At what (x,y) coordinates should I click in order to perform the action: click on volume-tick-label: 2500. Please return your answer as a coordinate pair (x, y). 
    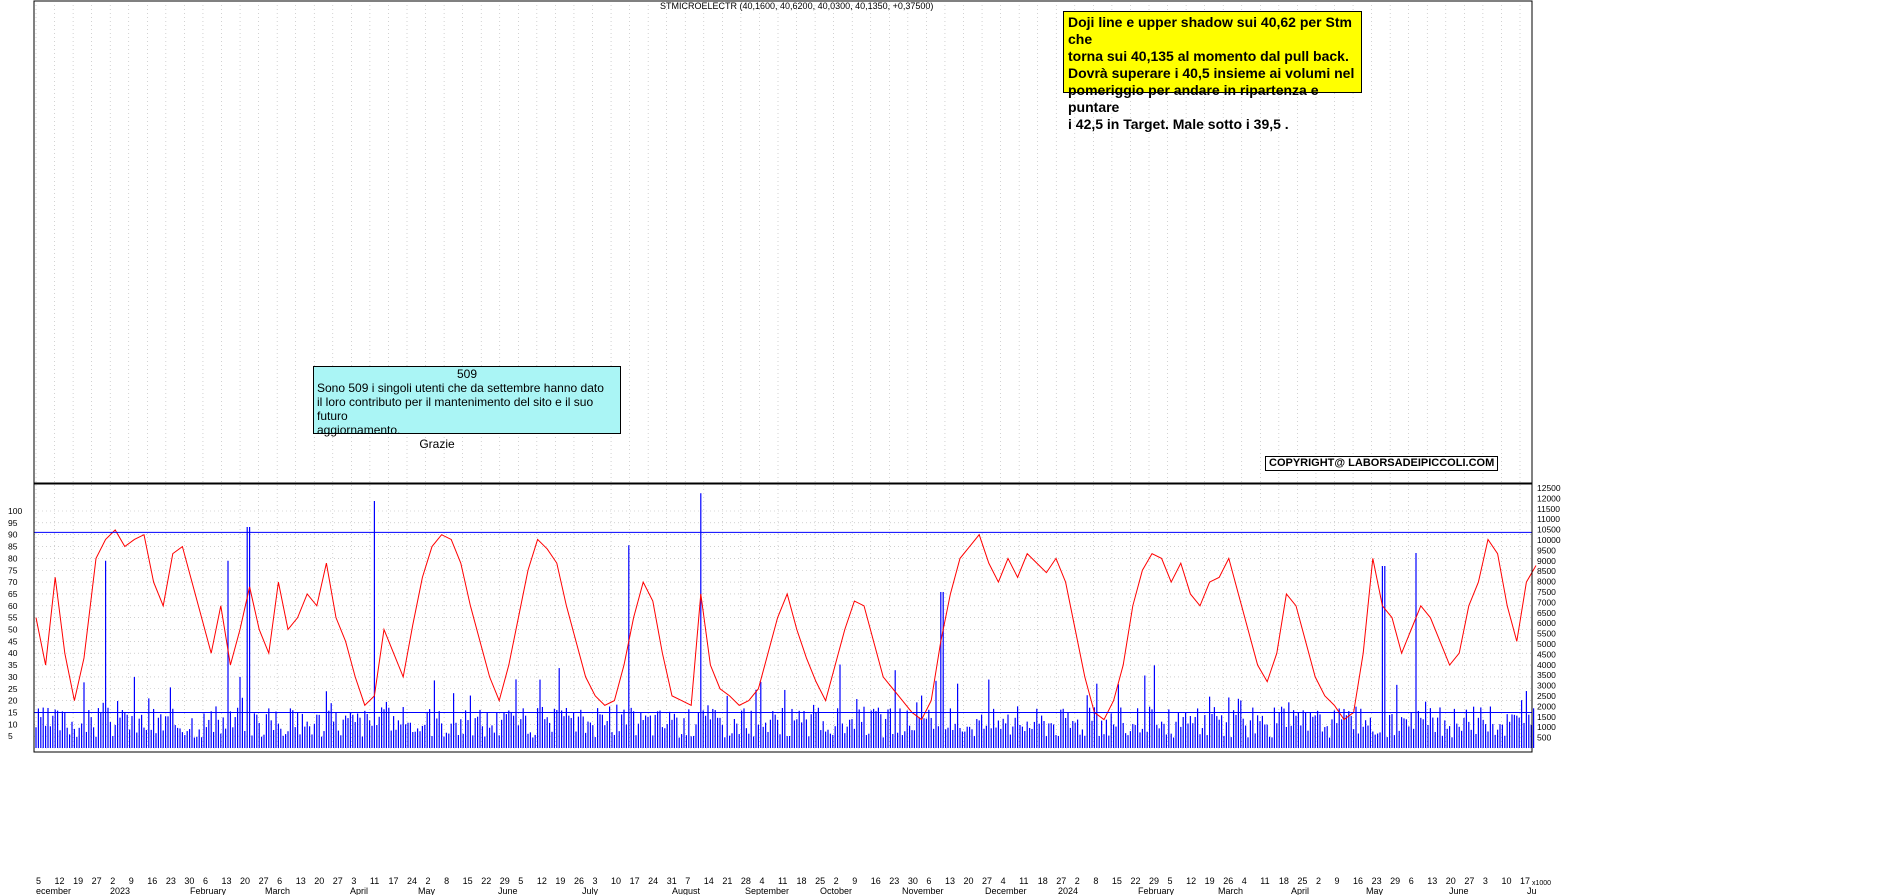
    Looking at the image, I should click on (1546, 696).